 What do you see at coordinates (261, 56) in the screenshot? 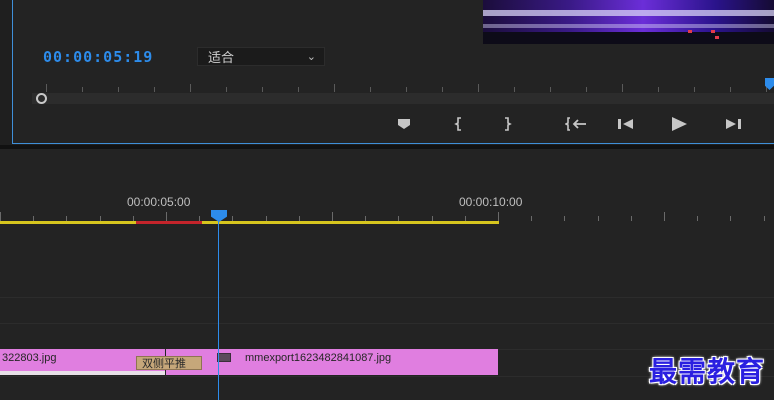
I see `zoom-fit-select: 适合 ⌄` at bounding box center [261, 56].